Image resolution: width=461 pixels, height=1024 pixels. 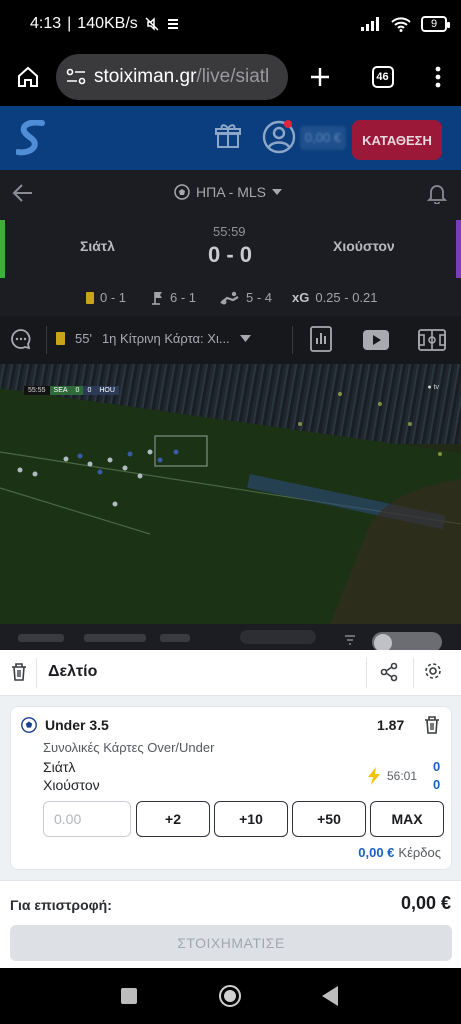 What do you see at coordinates (23, 193) in the screenshot?
I see `back-arrow-icon` at bounding box center [23, 193].